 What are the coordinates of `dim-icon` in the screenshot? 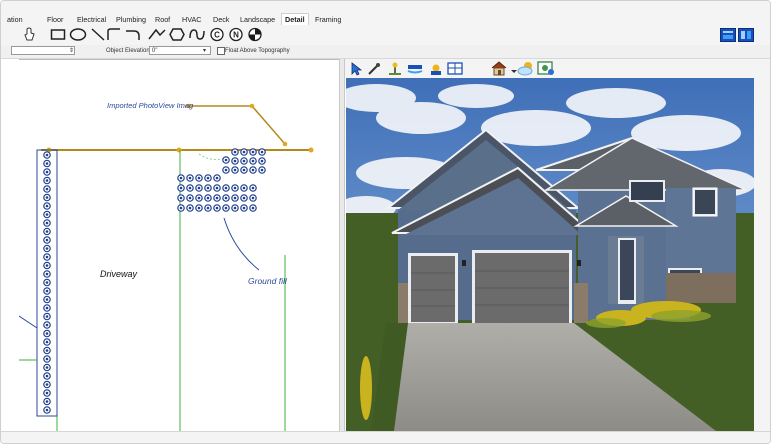 It's located at (255, 34).